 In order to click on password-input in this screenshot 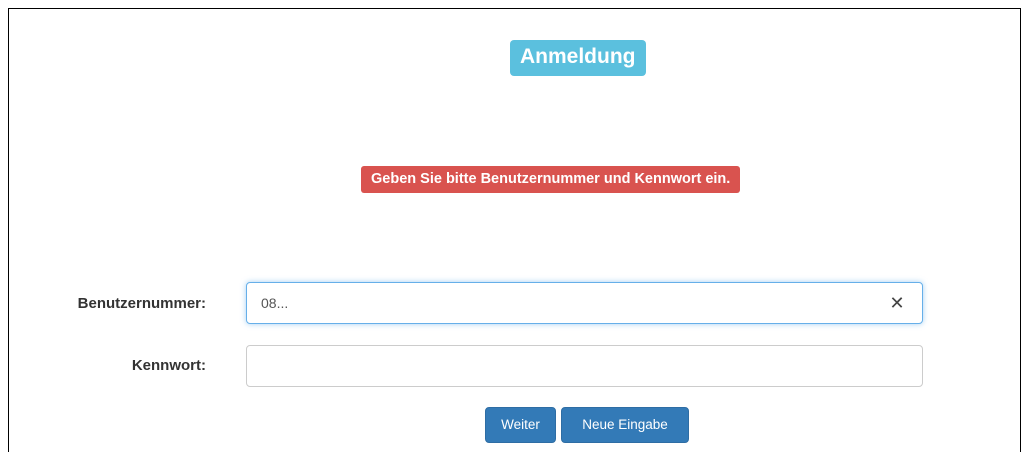, I will do `click(584, 366)`.